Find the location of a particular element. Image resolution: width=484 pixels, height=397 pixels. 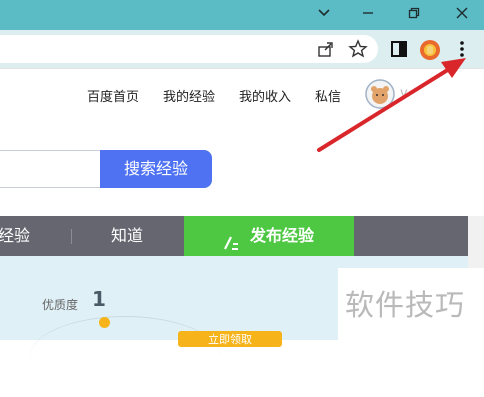

quality-arc is located at coordinates (125, 356).